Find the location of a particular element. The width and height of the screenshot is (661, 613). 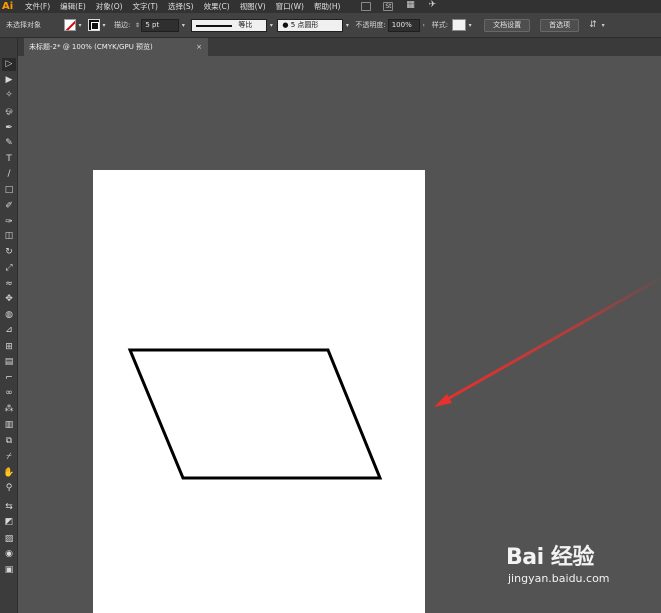

baidu-watermark: Bai 经验 jingyan.baidu.com is located at coordinates (581, 577).